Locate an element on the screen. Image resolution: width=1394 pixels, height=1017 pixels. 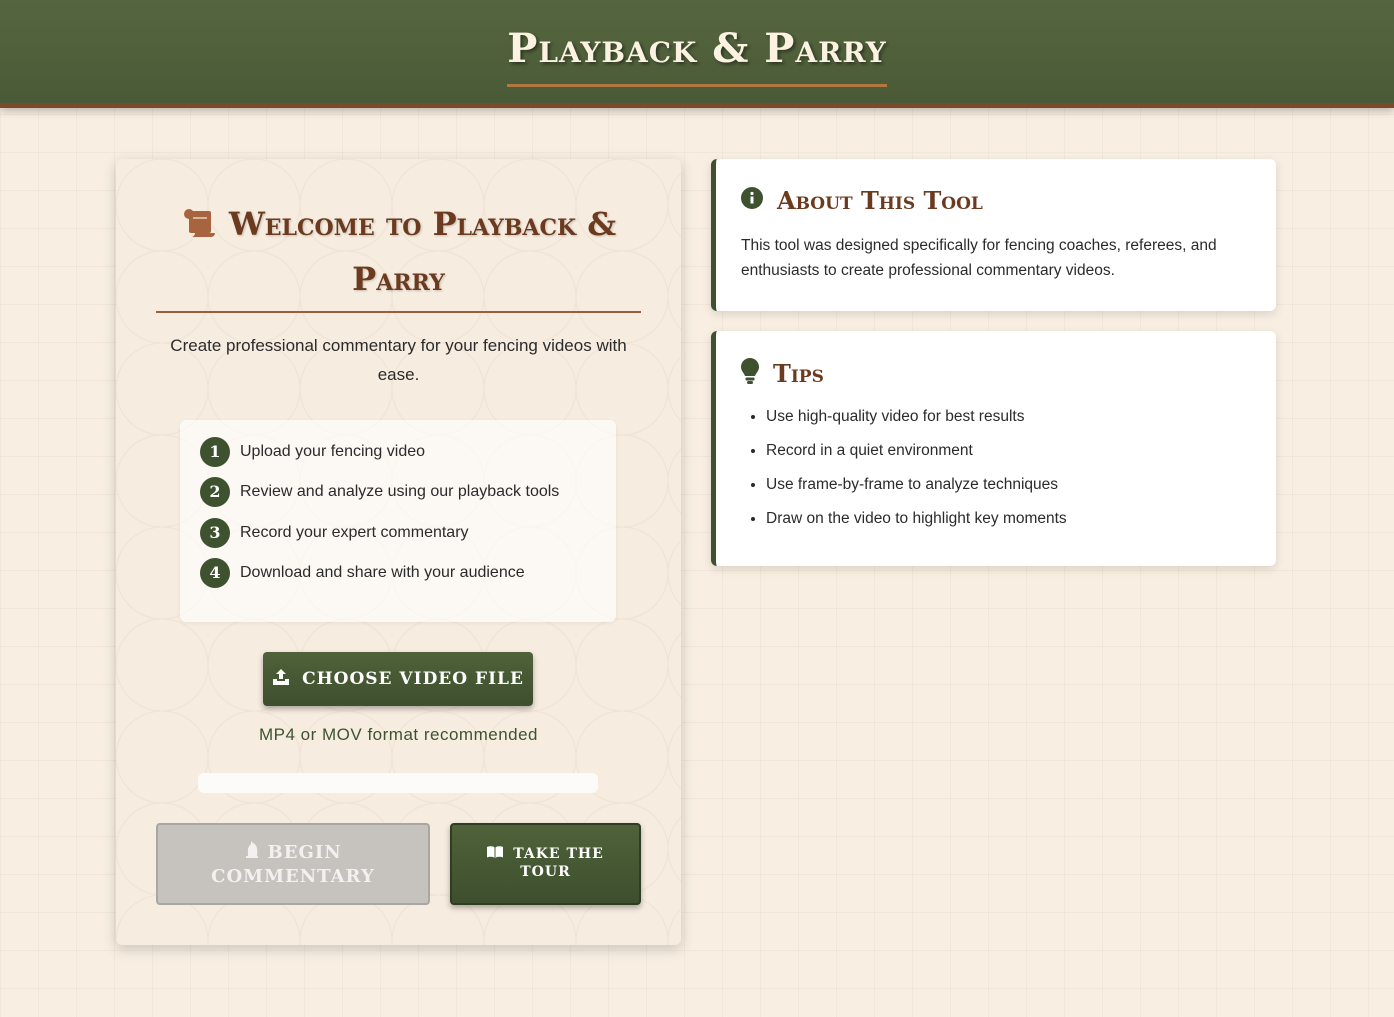
take-the-tour-button: TAKE THE TOUR is located at coordinates (545, 864).